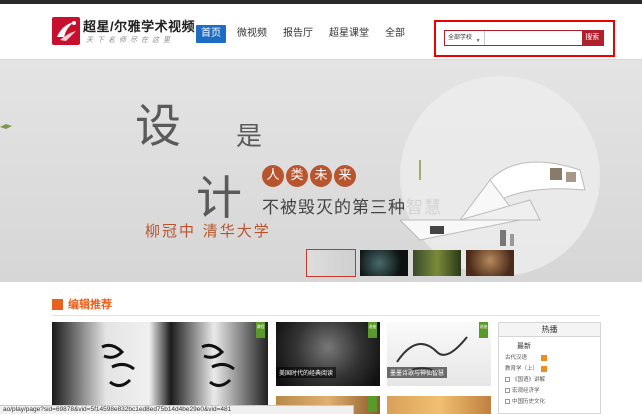 Image resolution: width=642 pixels, height=414 pixels. I want to click on list-item: 教育学（上）, so click(549, 369).